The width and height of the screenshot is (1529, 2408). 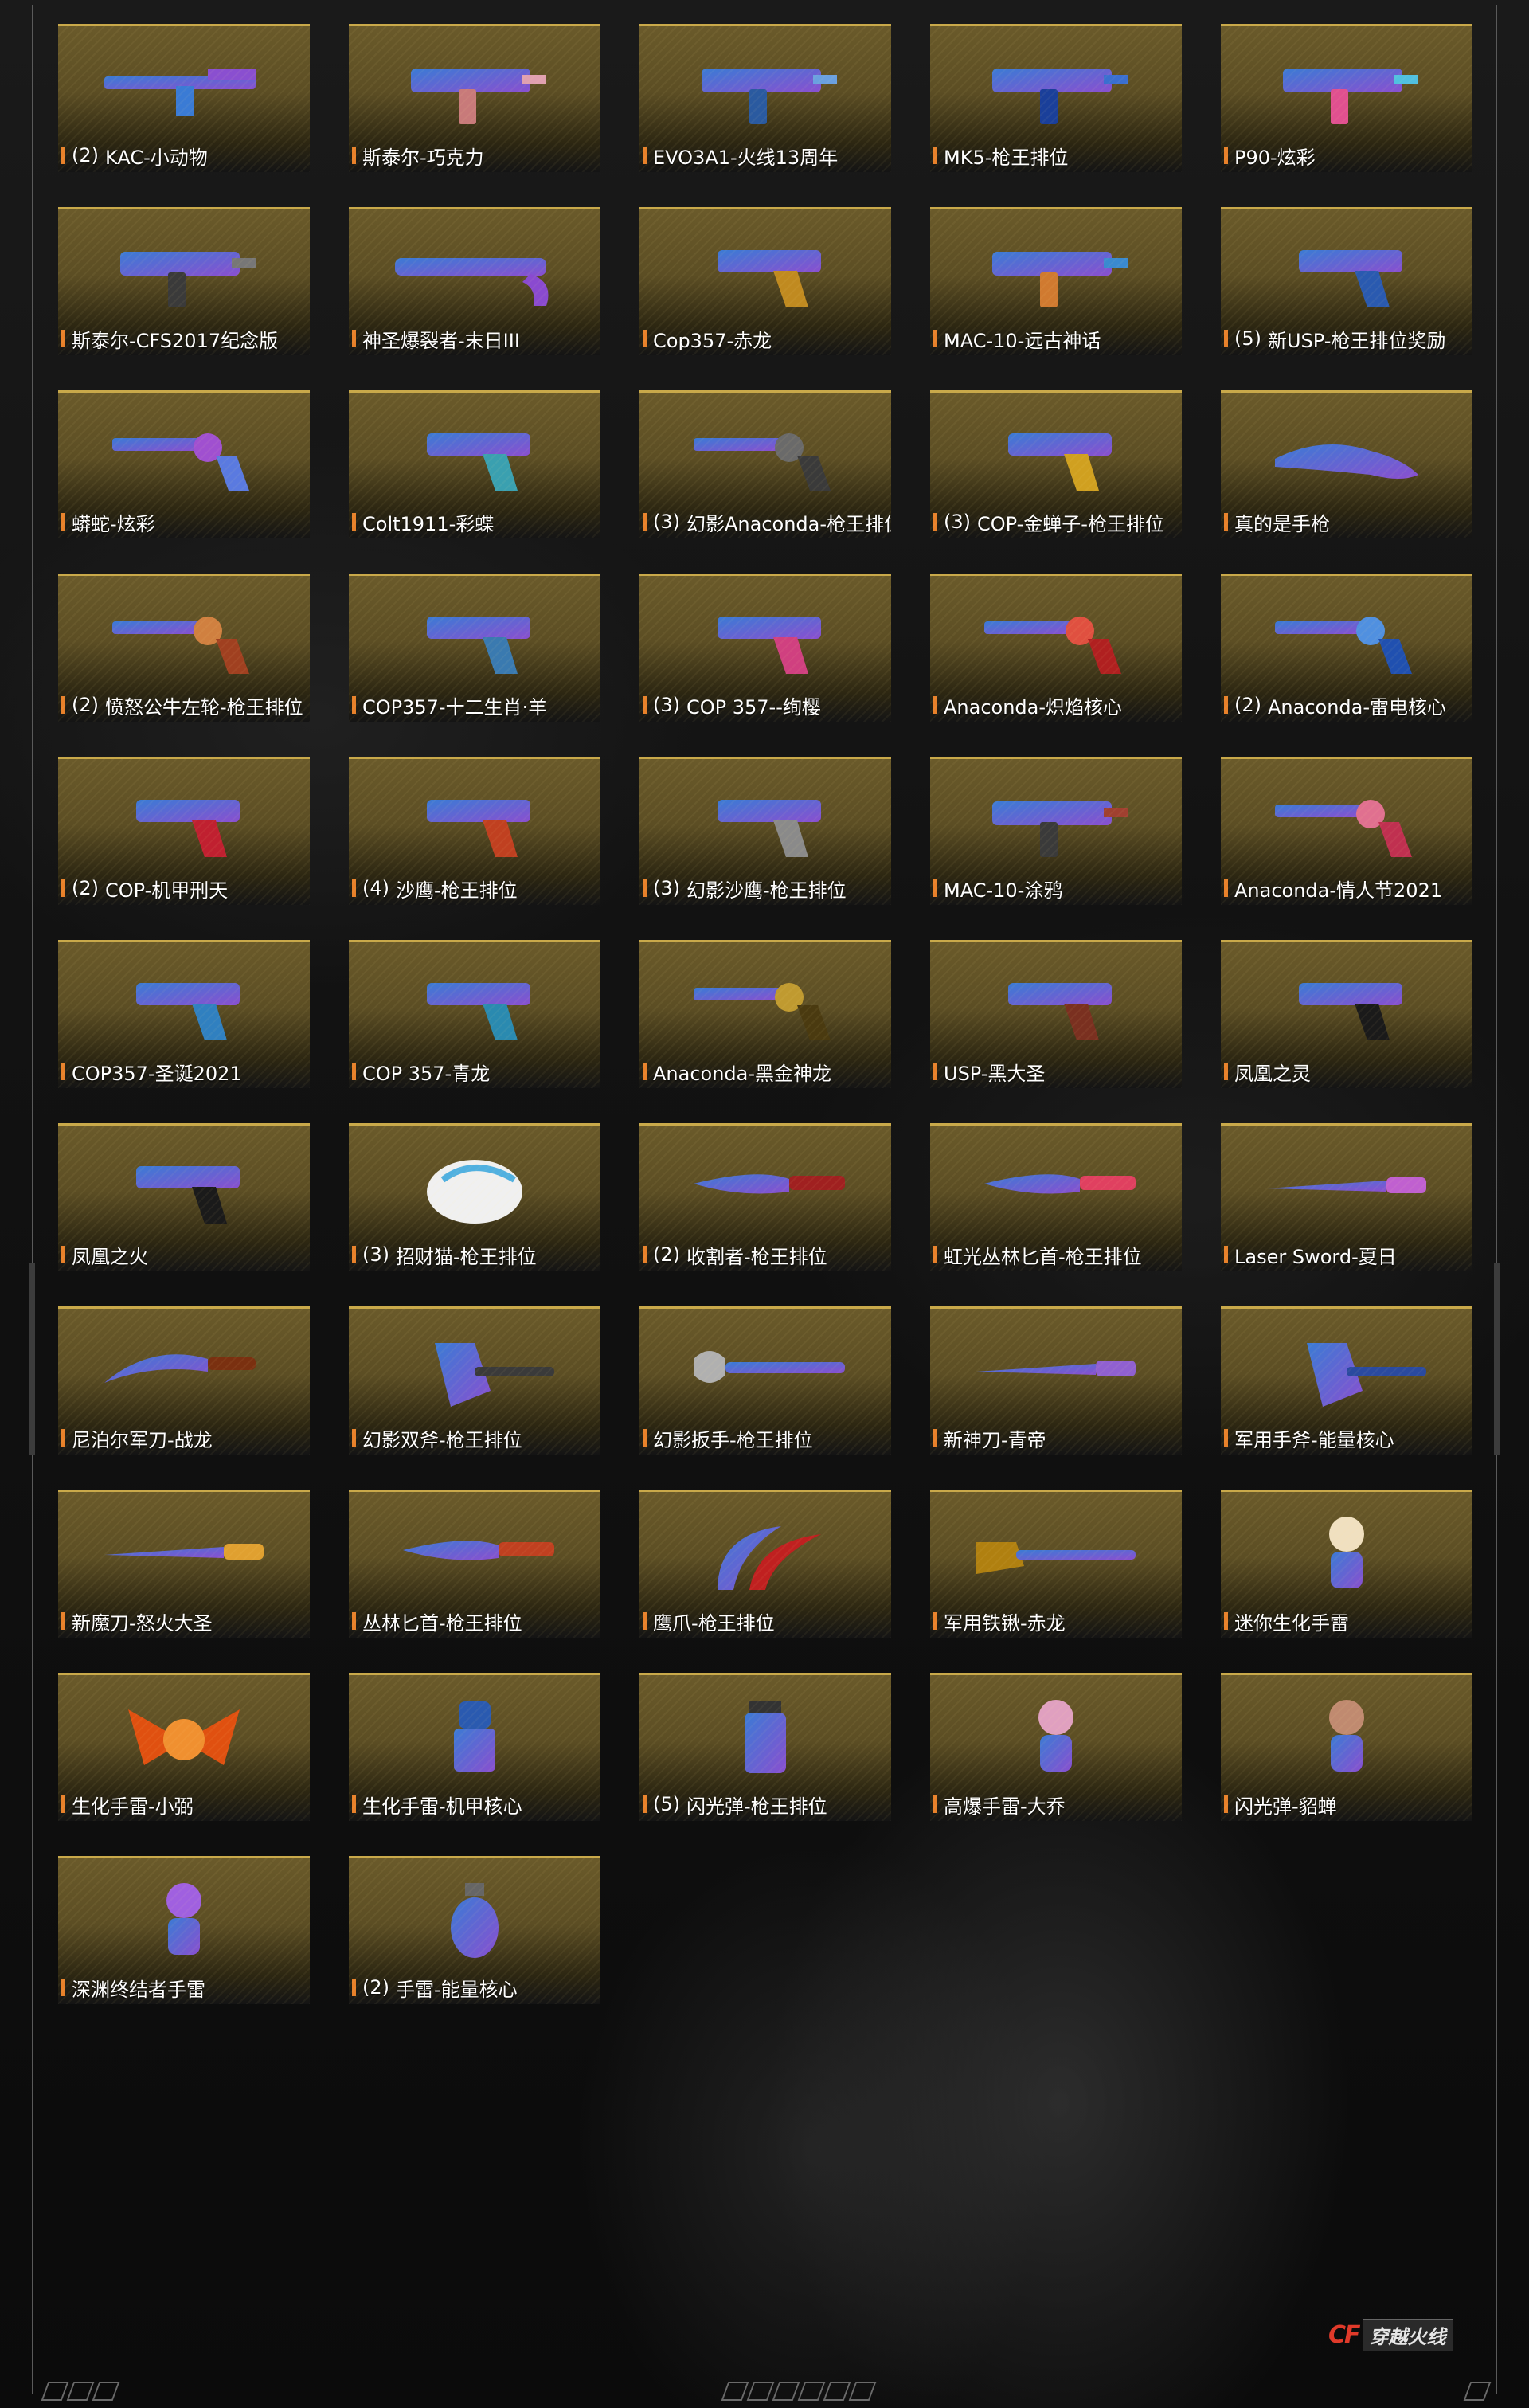 What do you see at coordinates (1056, 1564) in the screenshot?
I see `item-card: 军用铁锹-赤龙` at bounding box center [1056, 1564].